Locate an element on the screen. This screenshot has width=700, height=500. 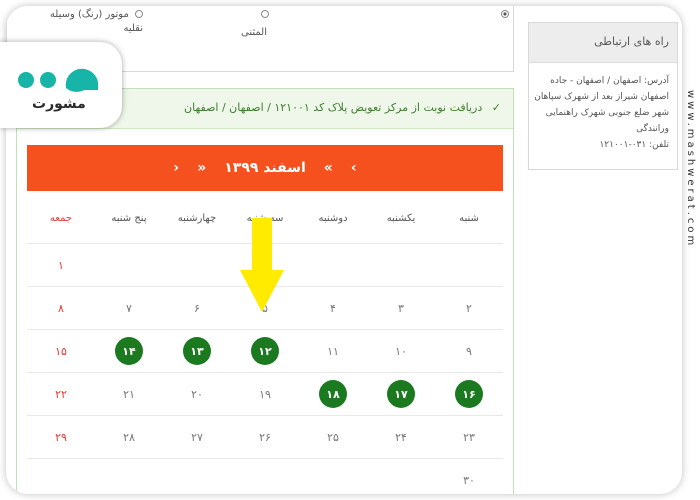
prev-year-button: » is located at coordinates (328, 168).